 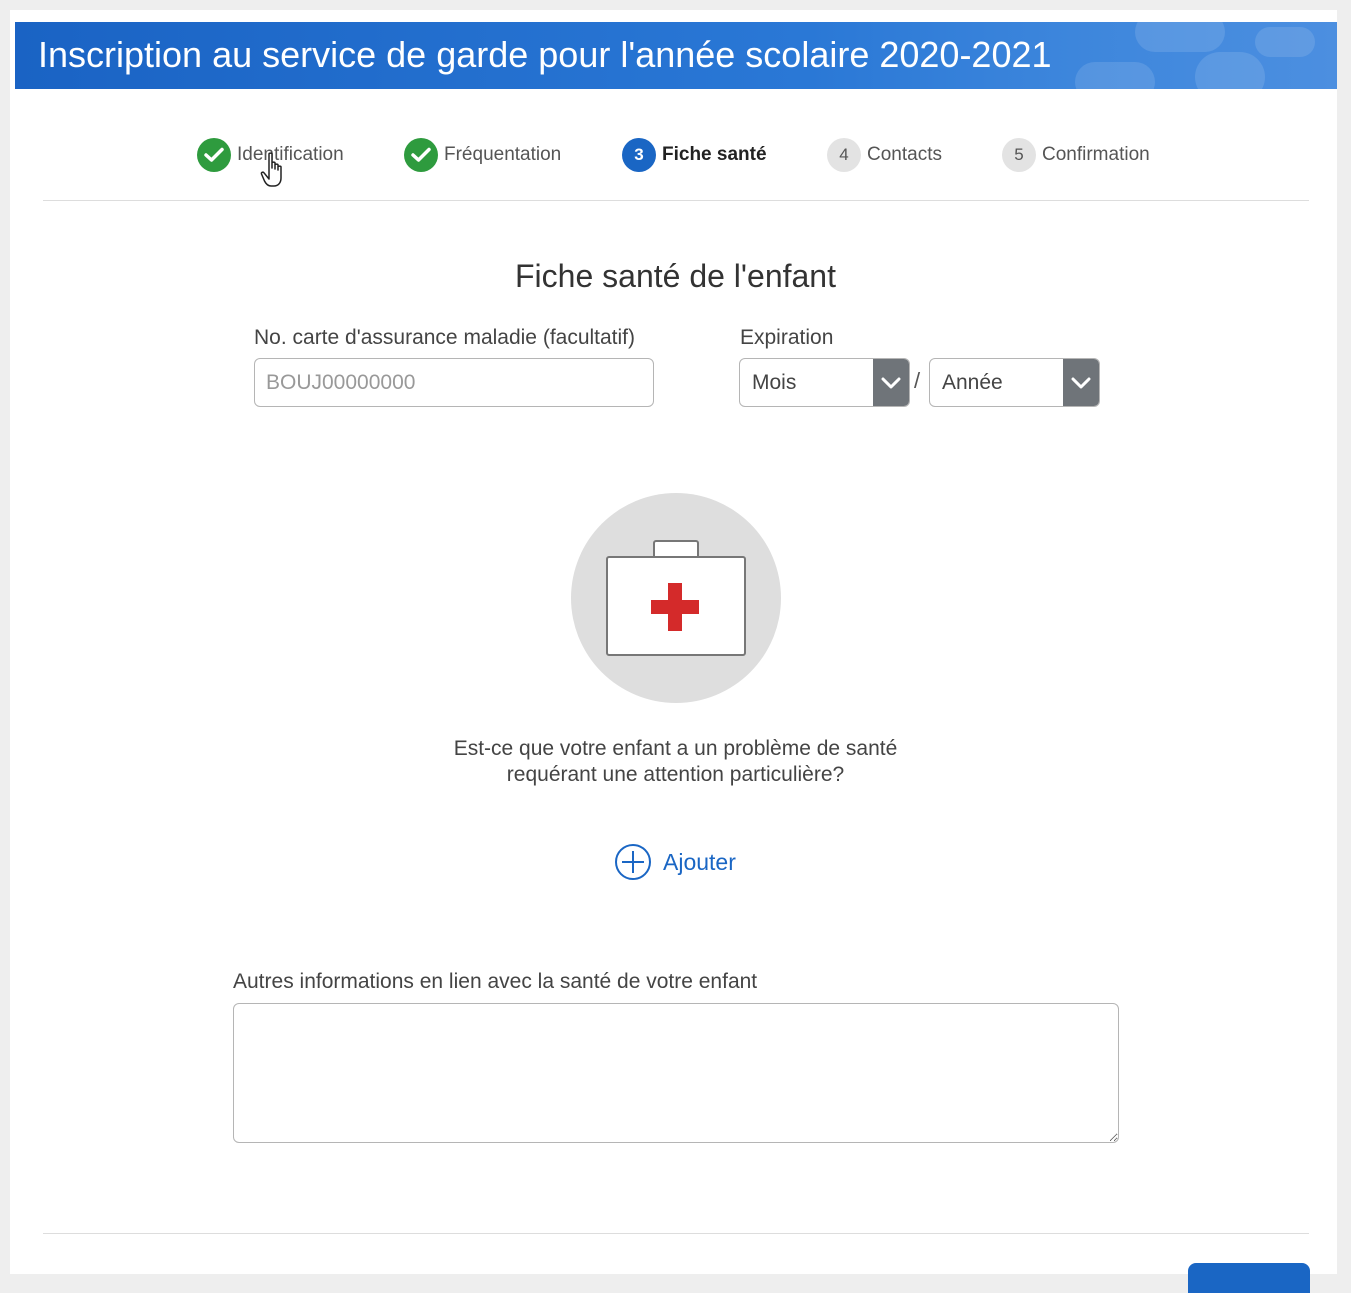 I want to click on question-line: requérant une attention particulière?, so click(x=675, y=774).